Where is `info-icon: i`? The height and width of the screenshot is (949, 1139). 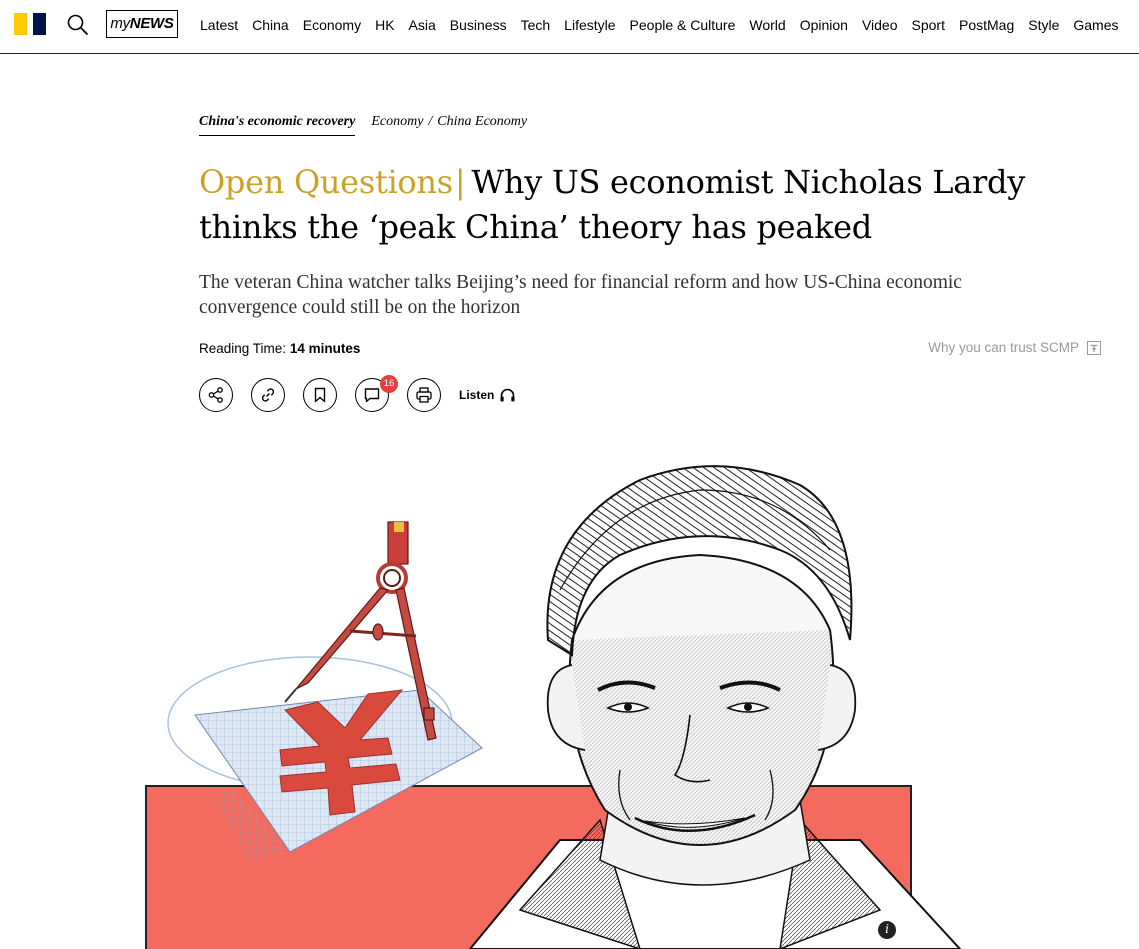 info-icon: i is located at coordinates (887, 930).